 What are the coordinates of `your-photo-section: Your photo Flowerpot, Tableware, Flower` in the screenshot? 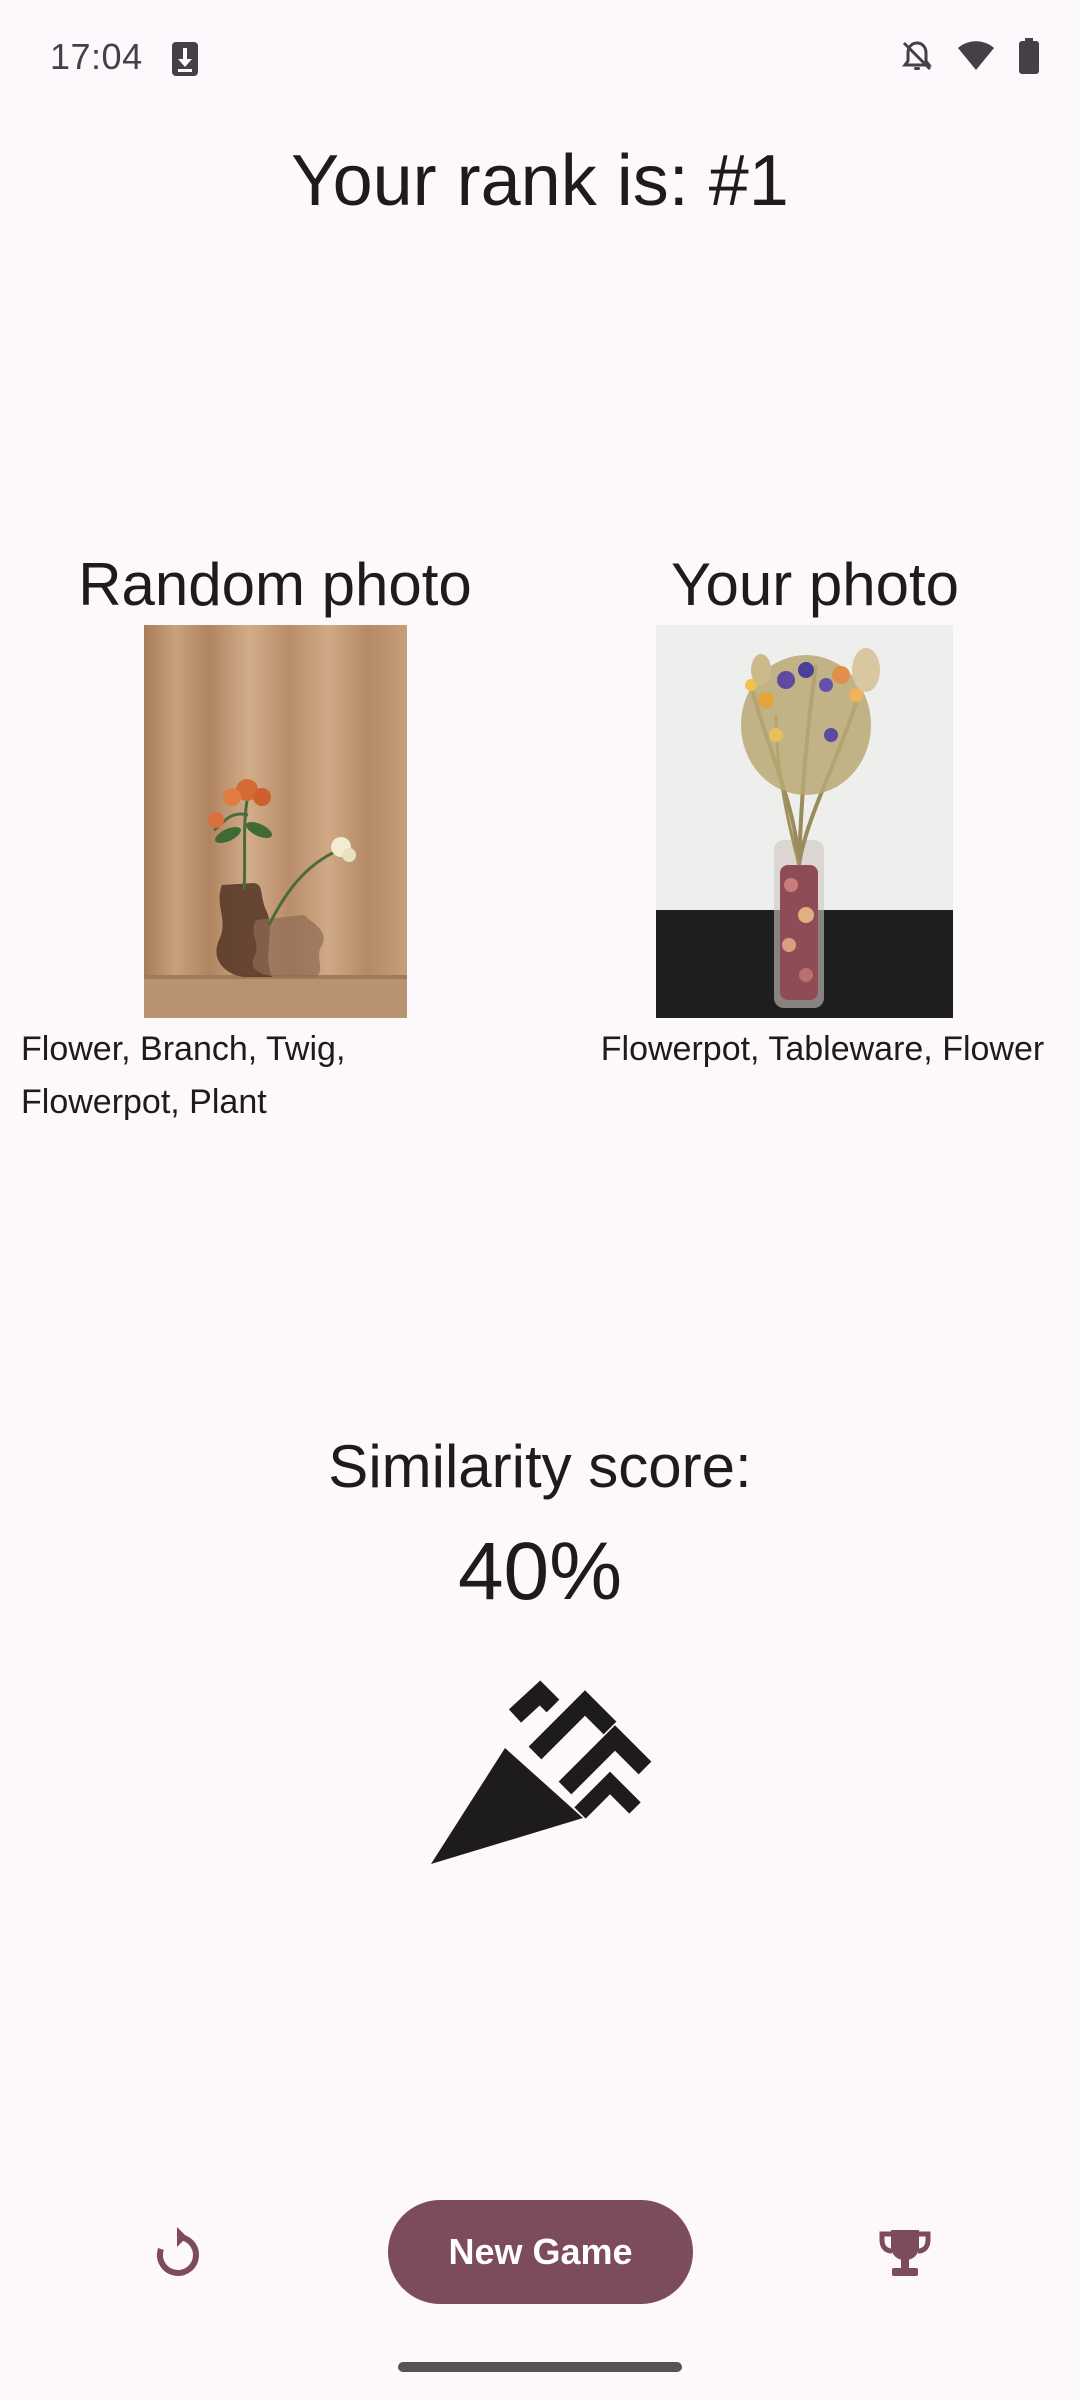 It's located at (815, 806).